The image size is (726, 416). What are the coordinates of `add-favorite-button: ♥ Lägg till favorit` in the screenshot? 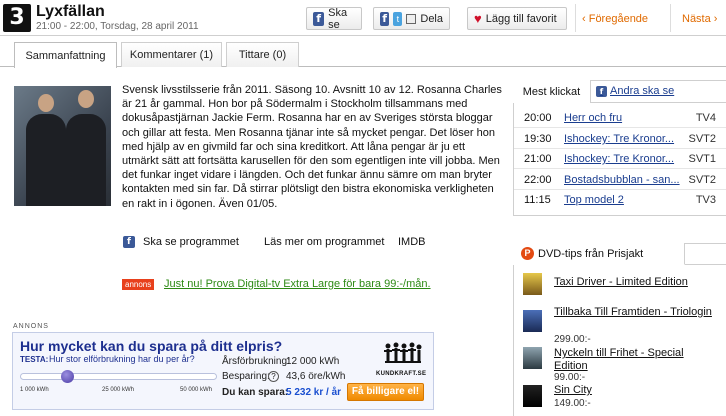 It's located at (517, 18).